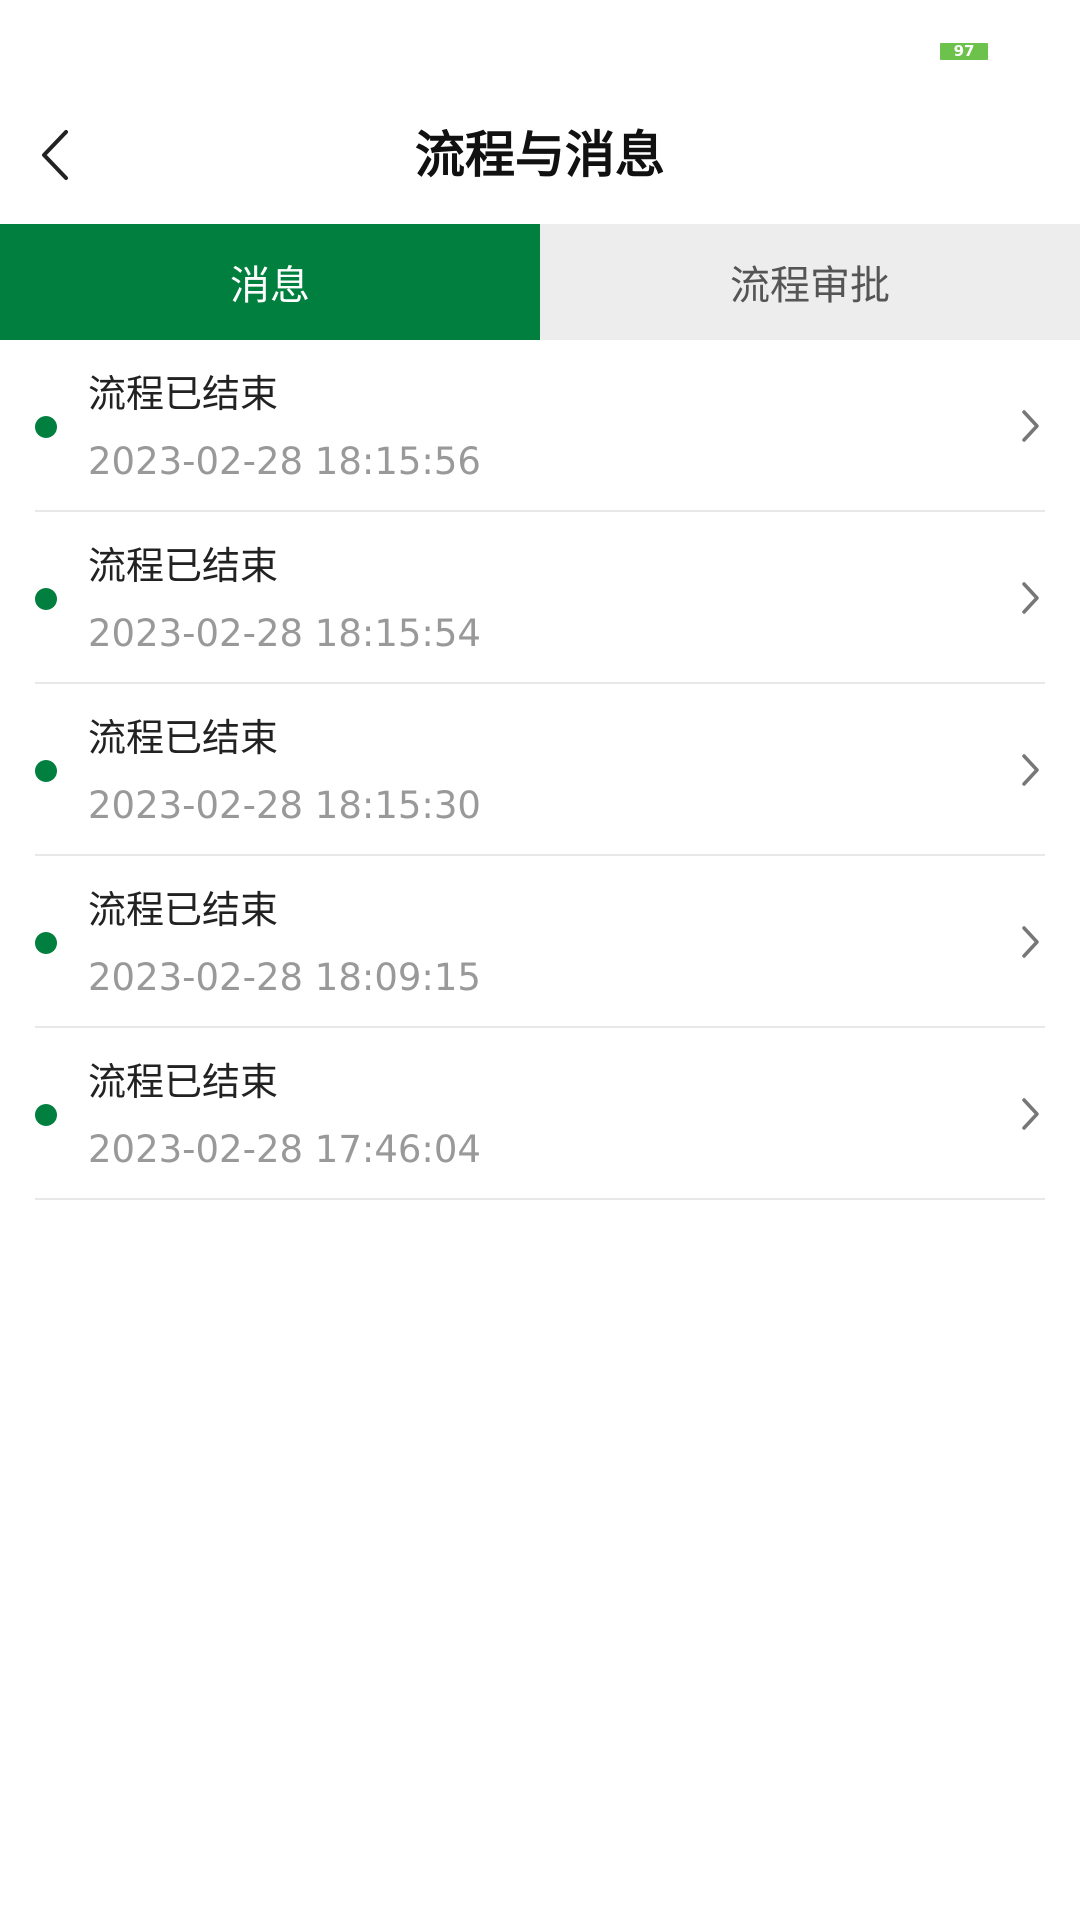 This screenshot has height=1920, width=1080. What do you see at coordinates (964, 51) in the screenshot?
I see `battery-indicator: 97` at bounding box center [964, 51].